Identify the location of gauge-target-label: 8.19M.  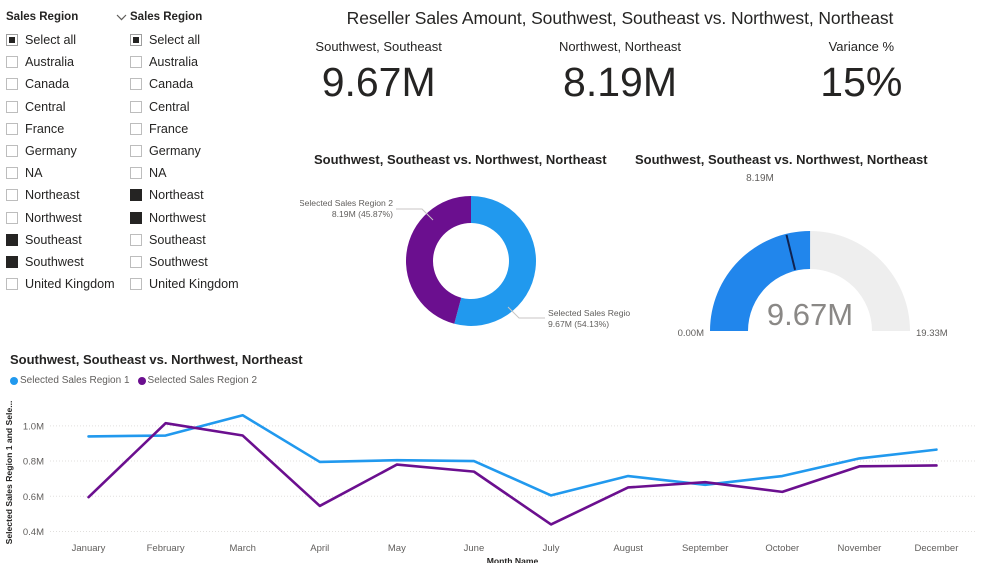
(760, 178).